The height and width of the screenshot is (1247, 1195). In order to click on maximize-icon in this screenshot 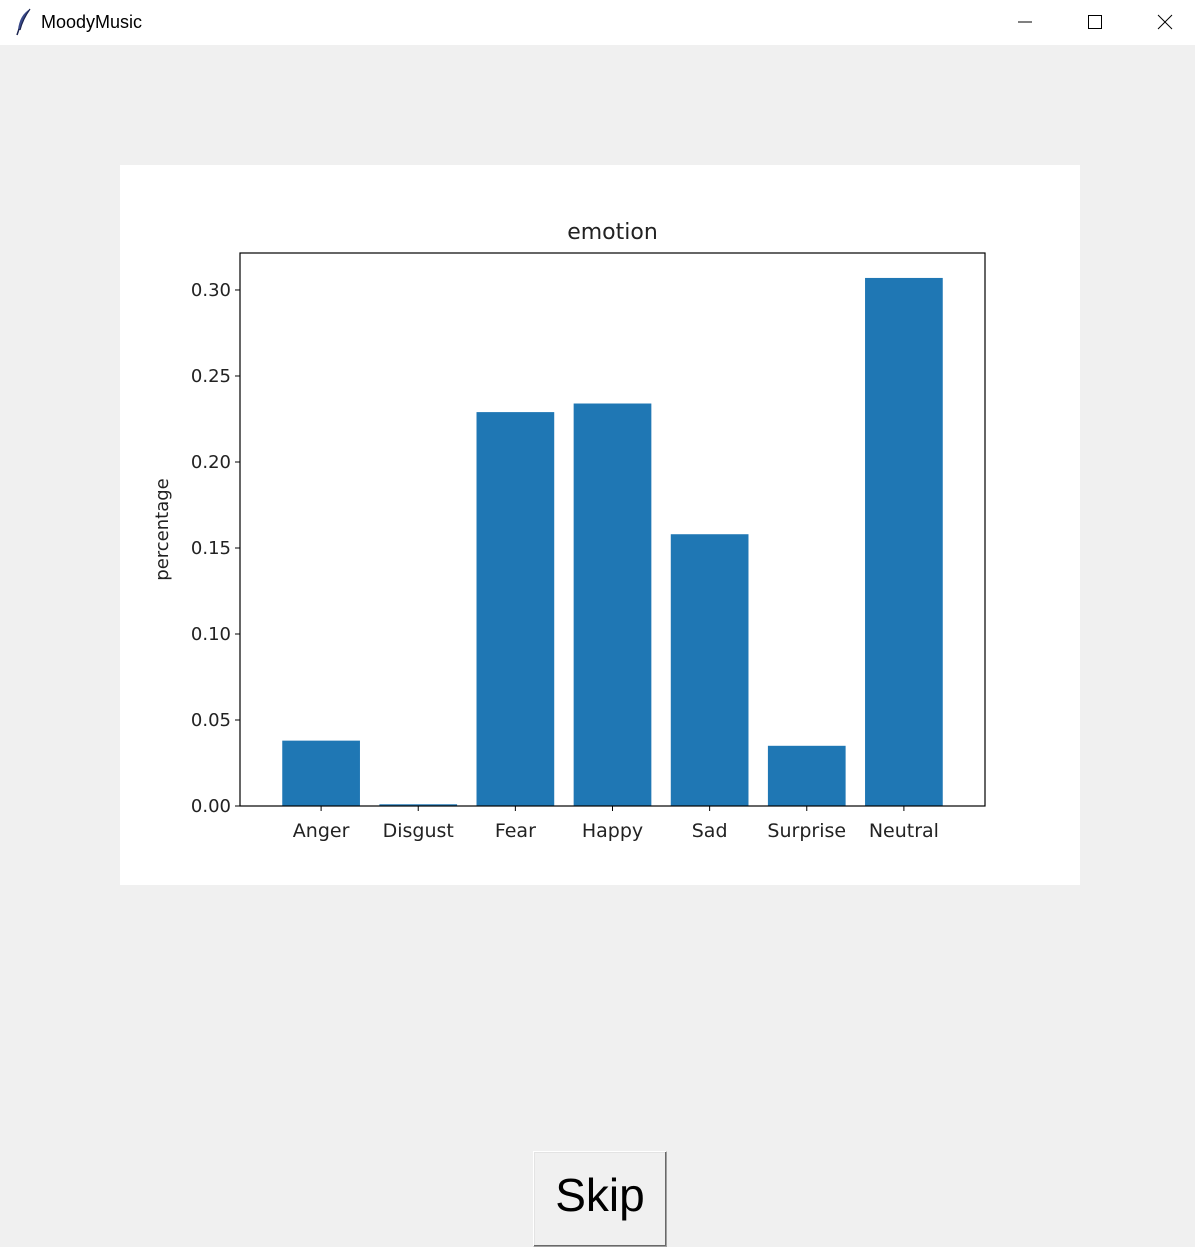, I will do `click(1095, 22)`.